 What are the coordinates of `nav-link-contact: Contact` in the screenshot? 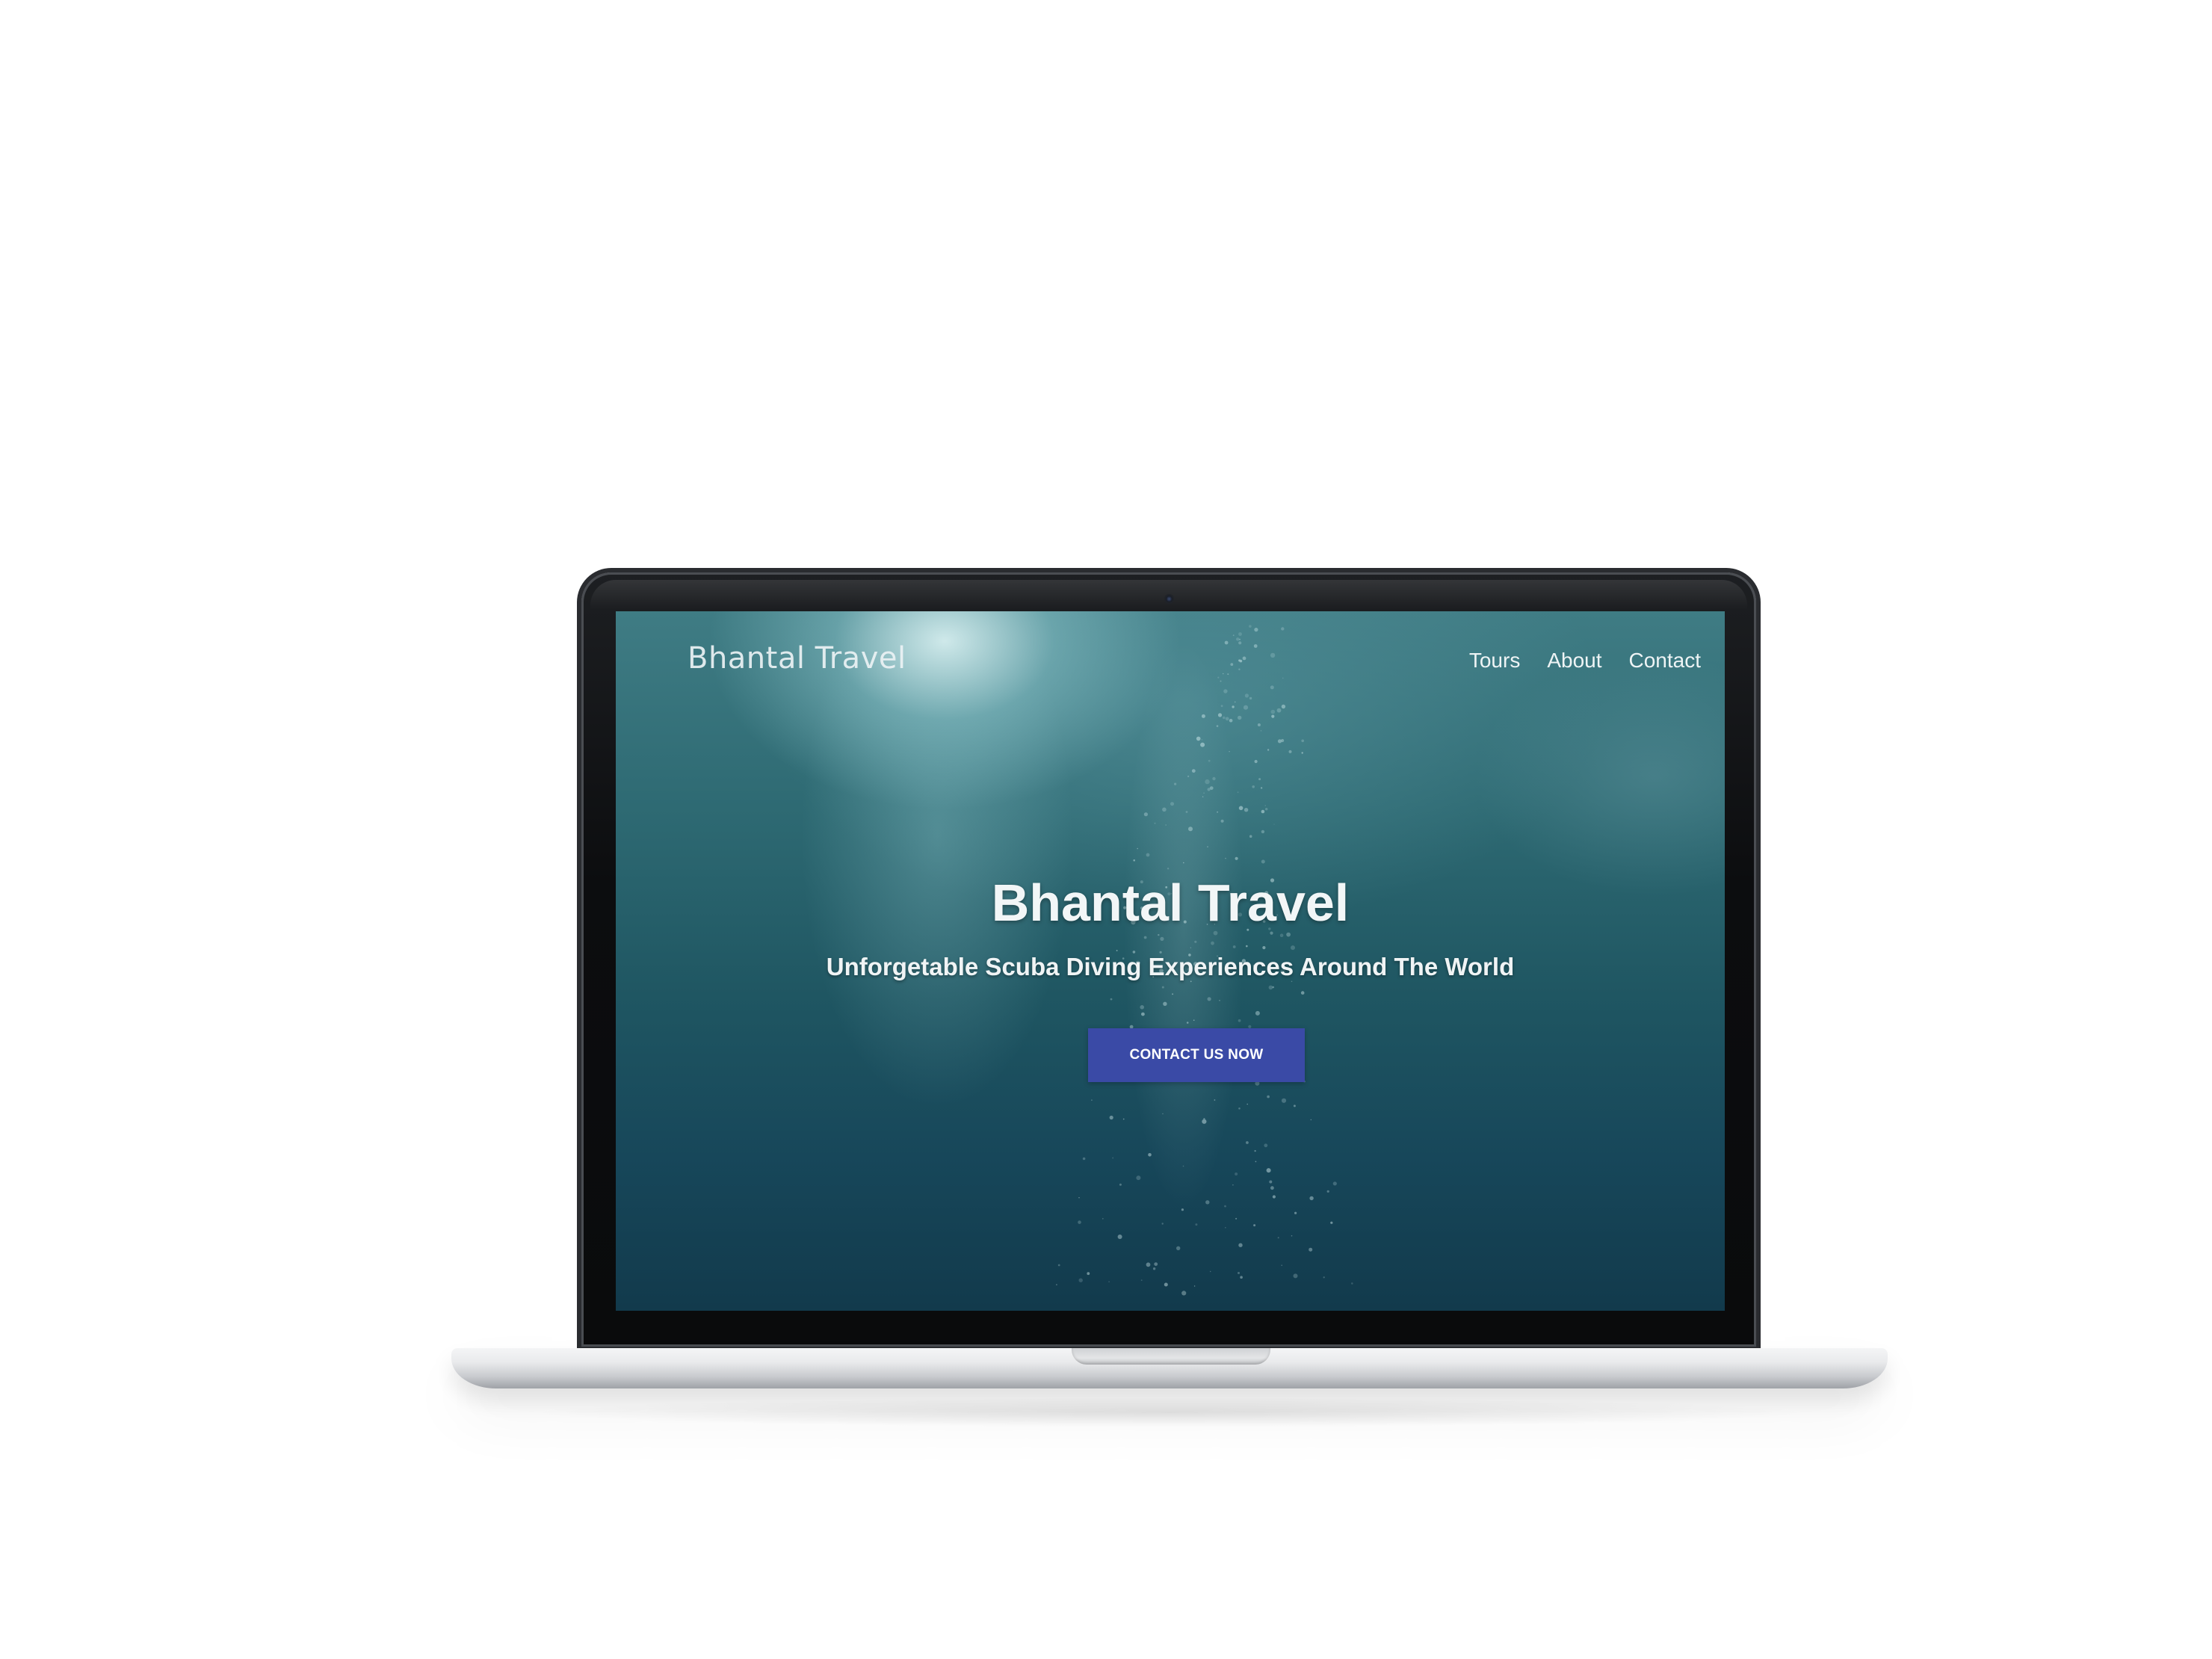 It's located at (1666, 661).